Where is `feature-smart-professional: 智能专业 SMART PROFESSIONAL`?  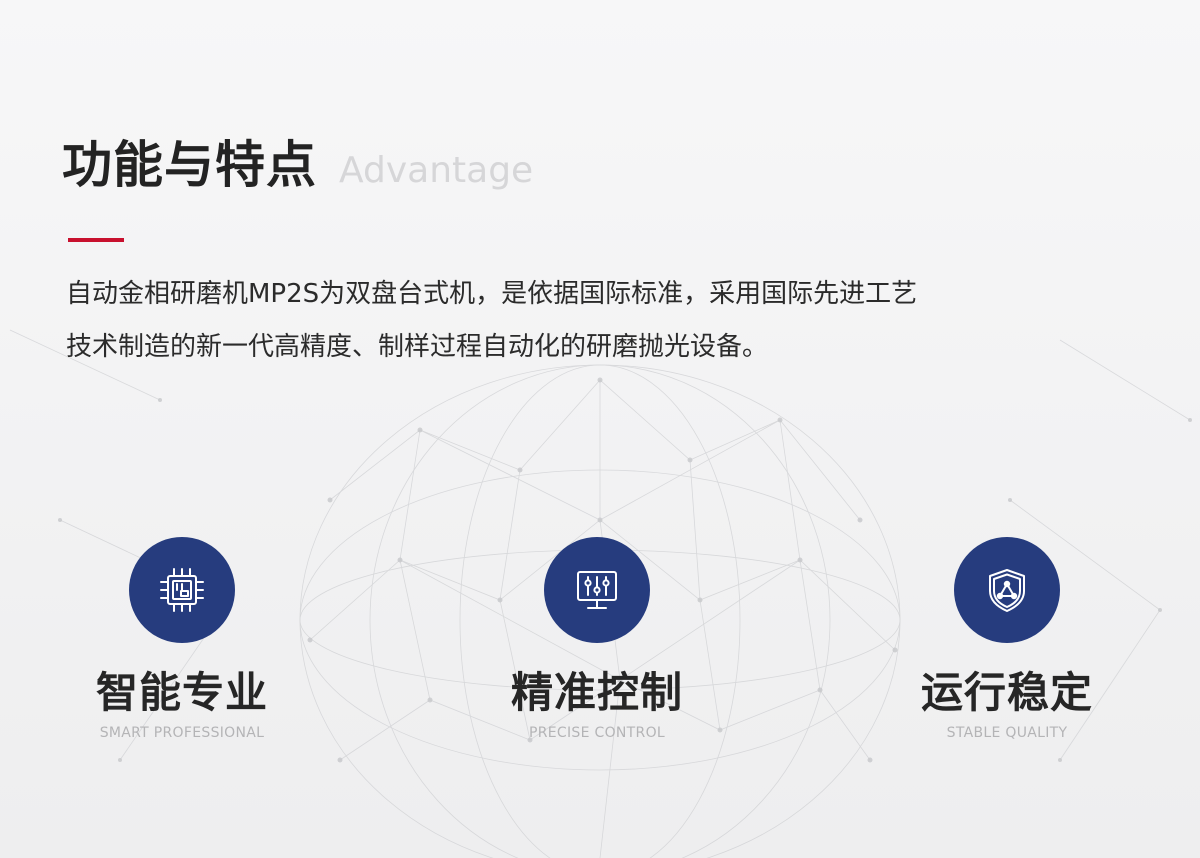
feature-smart-professional: 智能专业 SMART PROFESSIONAL is located at coordinates (182, 639).